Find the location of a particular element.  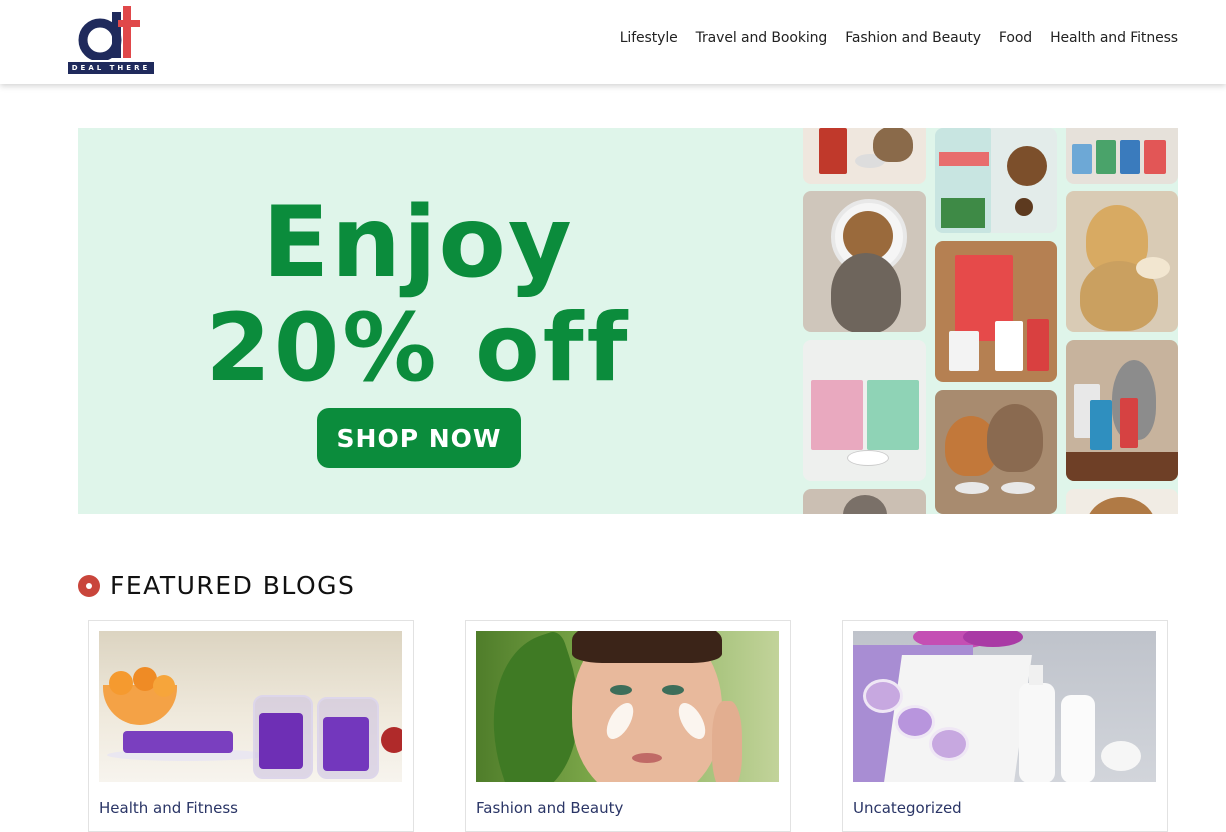

nav-item-food: Food is located at coordinates (1015, 38).